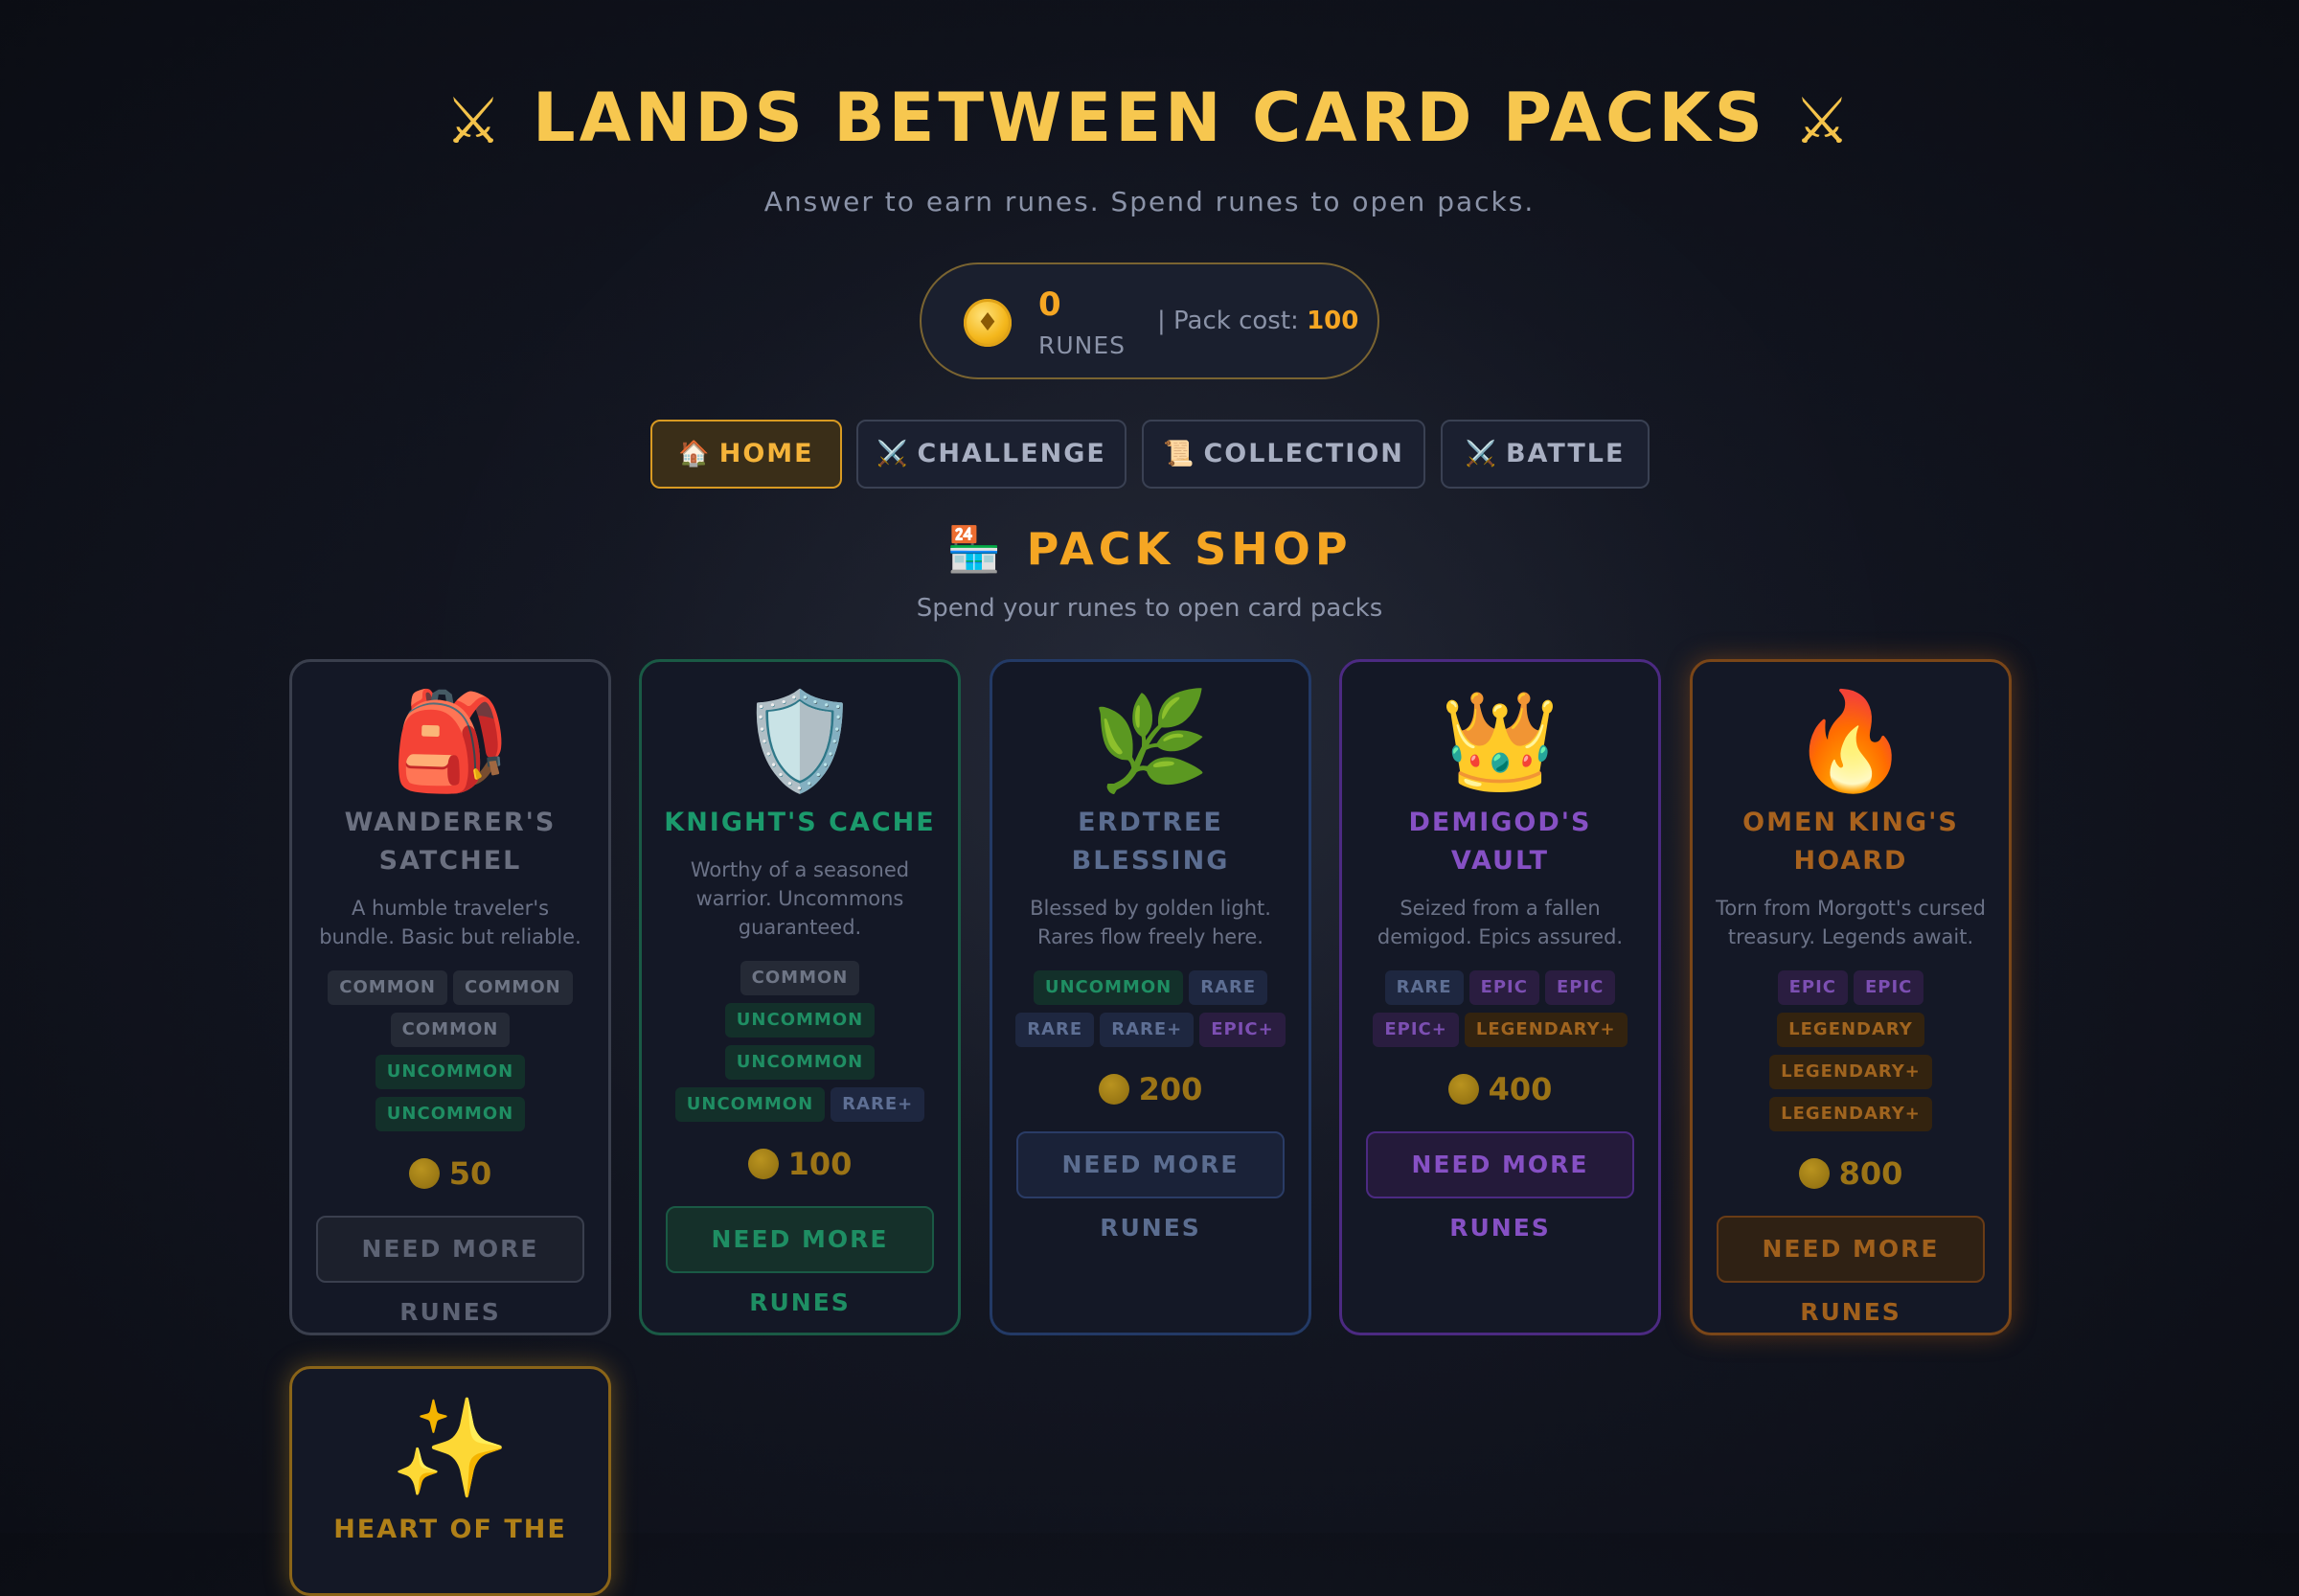 This screenshot has width=2299, height=1596. Describe the element at coordinates (800, 741) in the screenshot. I see `shield-icon: 🛡️` at that location.